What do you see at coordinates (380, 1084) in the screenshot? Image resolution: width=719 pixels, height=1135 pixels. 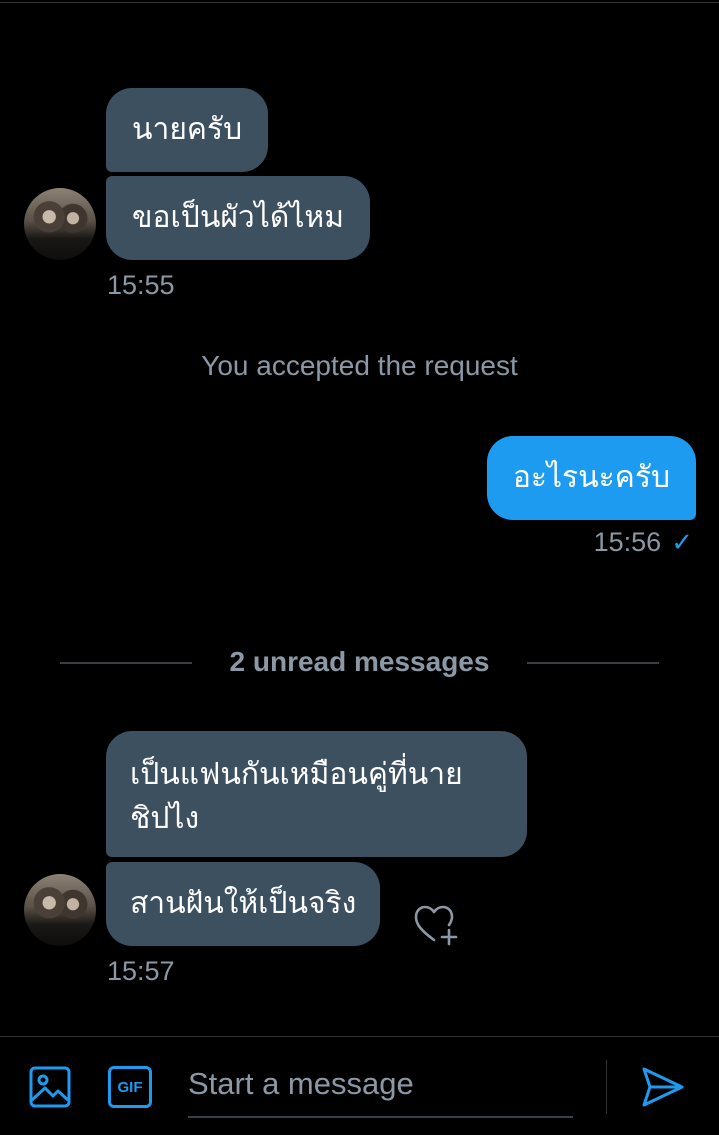 I see `message-input` at bounding box center [380, 1084].